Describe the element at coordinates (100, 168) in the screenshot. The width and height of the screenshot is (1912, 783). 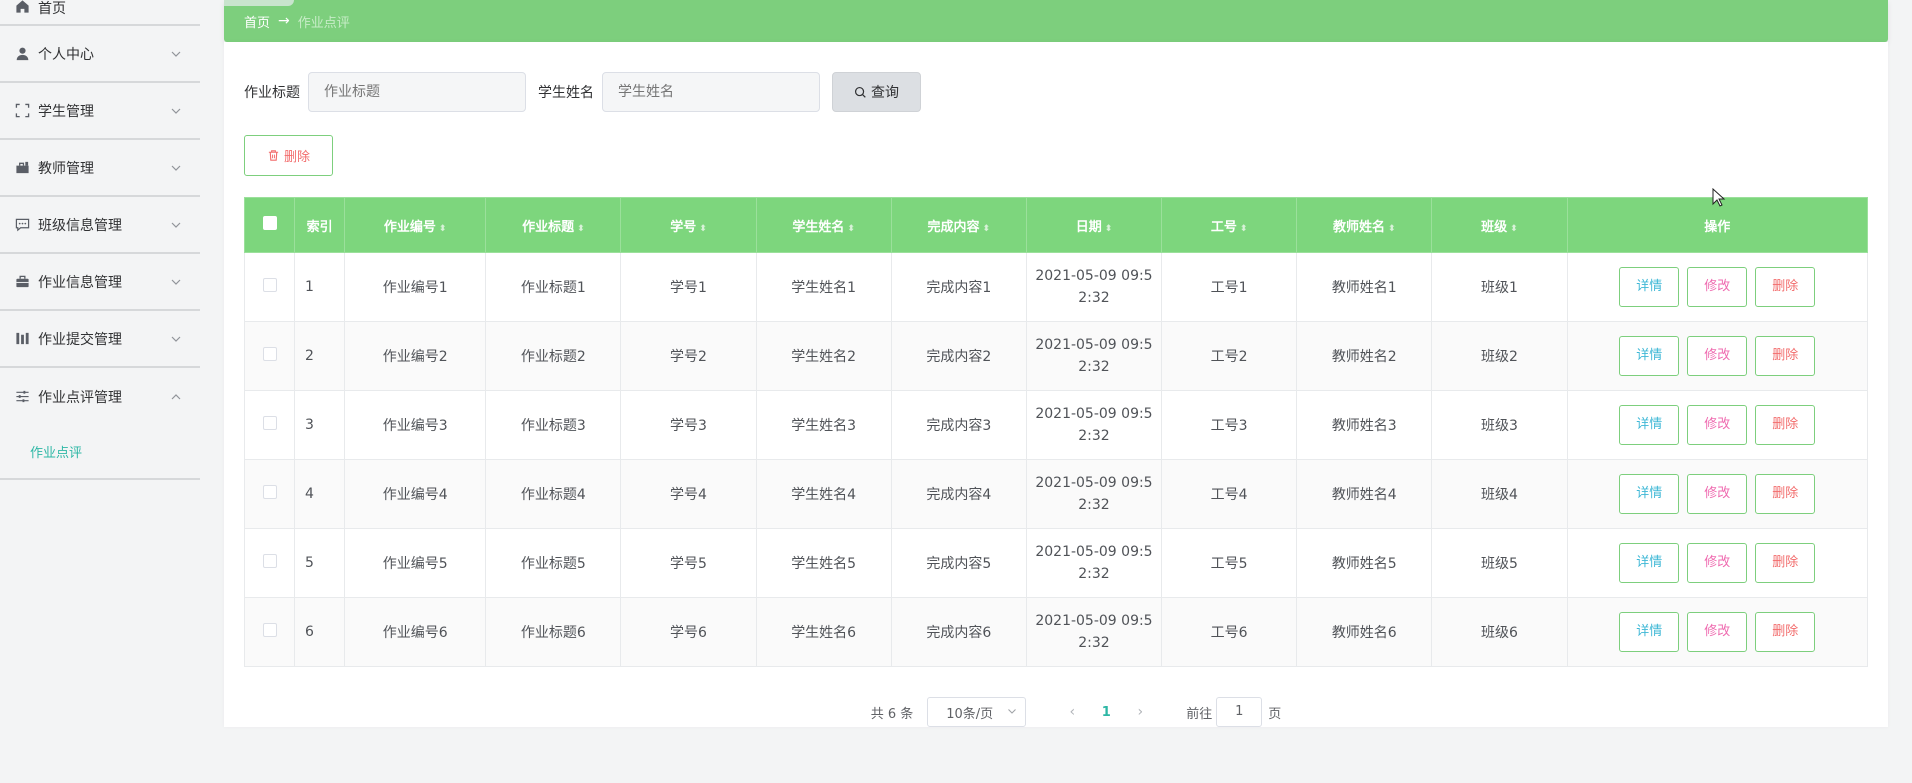
I see `sidebar-item-teacher-management: 教师管理` at that location.